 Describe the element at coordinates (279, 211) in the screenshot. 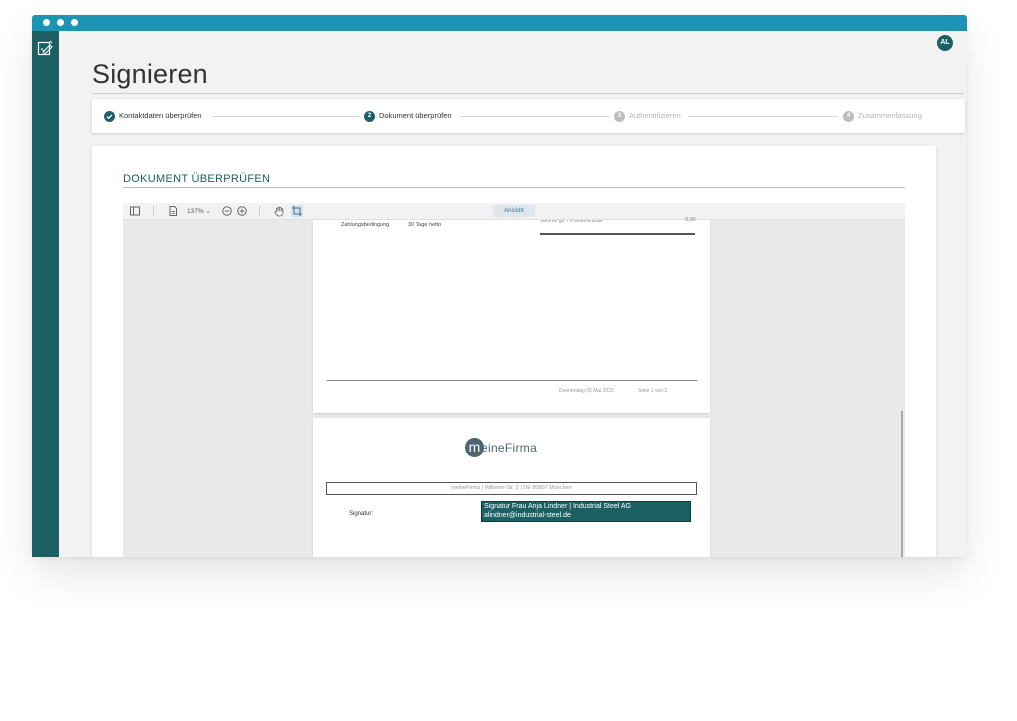

I see `hand-icon` at that location.